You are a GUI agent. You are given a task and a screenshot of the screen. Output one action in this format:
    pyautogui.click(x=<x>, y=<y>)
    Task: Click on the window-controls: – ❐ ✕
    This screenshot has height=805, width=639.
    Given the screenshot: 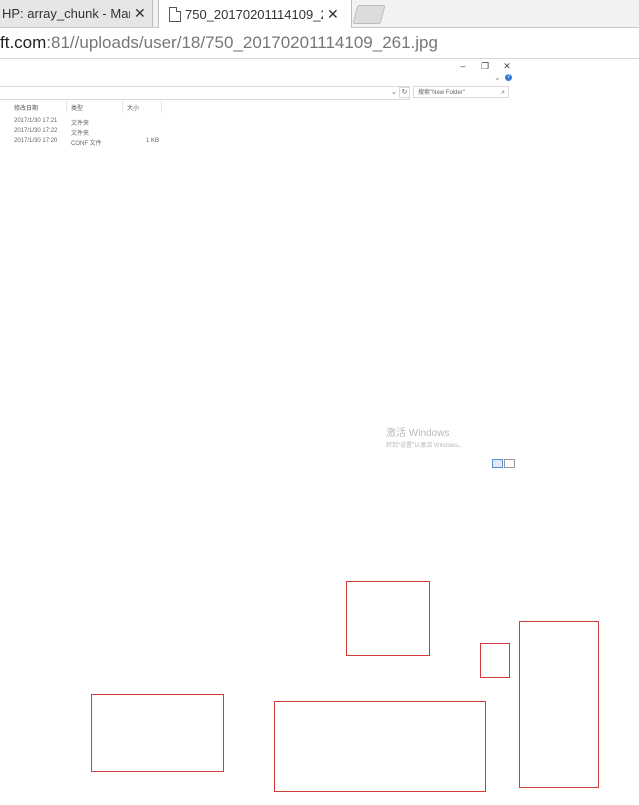 What is the action you would take?
    pyautogui.click(x=485, y=66)
    